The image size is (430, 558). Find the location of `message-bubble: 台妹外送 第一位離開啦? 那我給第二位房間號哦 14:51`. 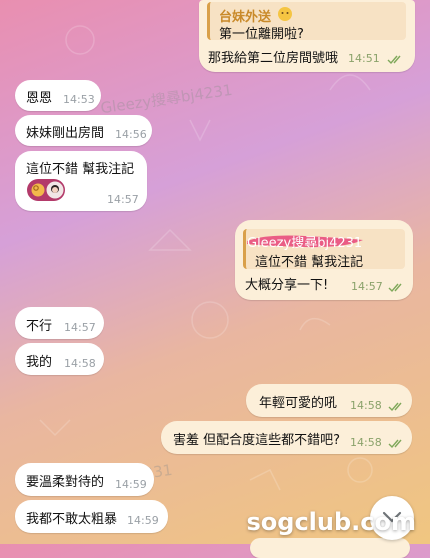

message-bubble: 台妹外送 第一位離開啦? 那我給第二位房間號哦 14:51 is located at coordinates (307, 36).